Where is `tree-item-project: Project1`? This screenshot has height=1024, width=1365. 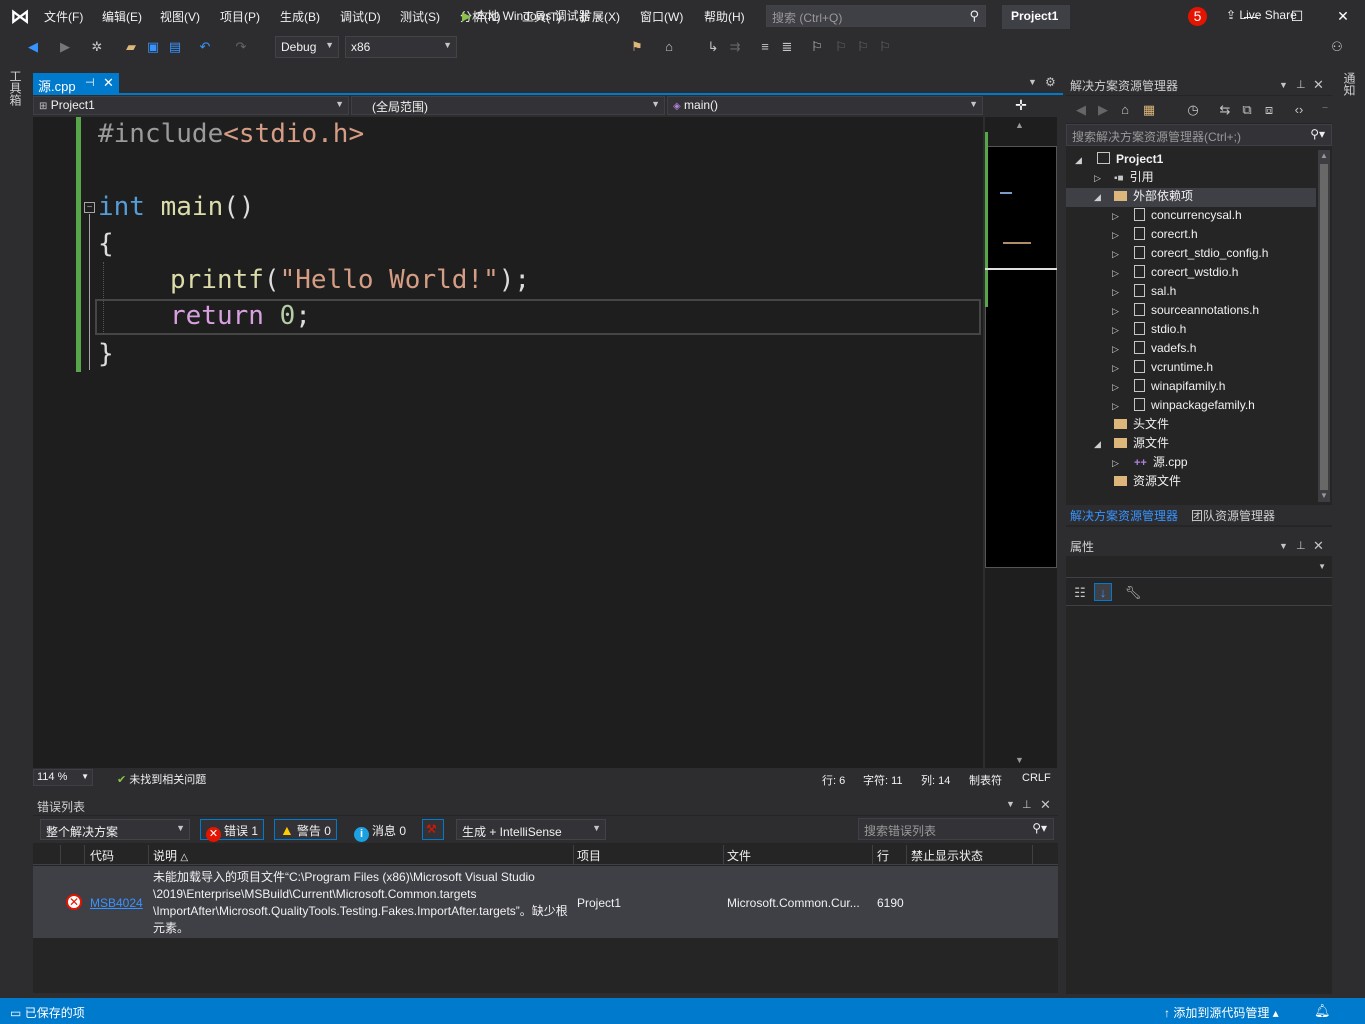 tree-item-project: Project1 is located at coordinates (1130, 159).